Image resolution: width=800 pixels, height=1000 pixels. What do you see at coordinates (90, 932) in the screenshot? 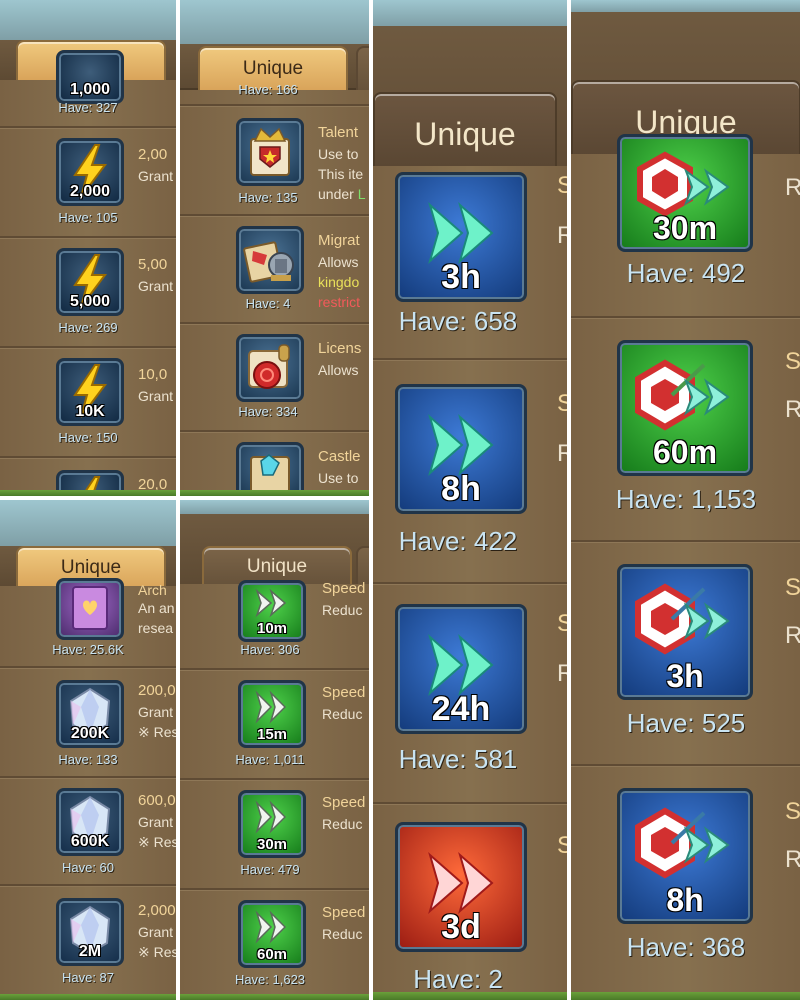
I see `crystal-icon: 2M` at bounding box center [90, 932].